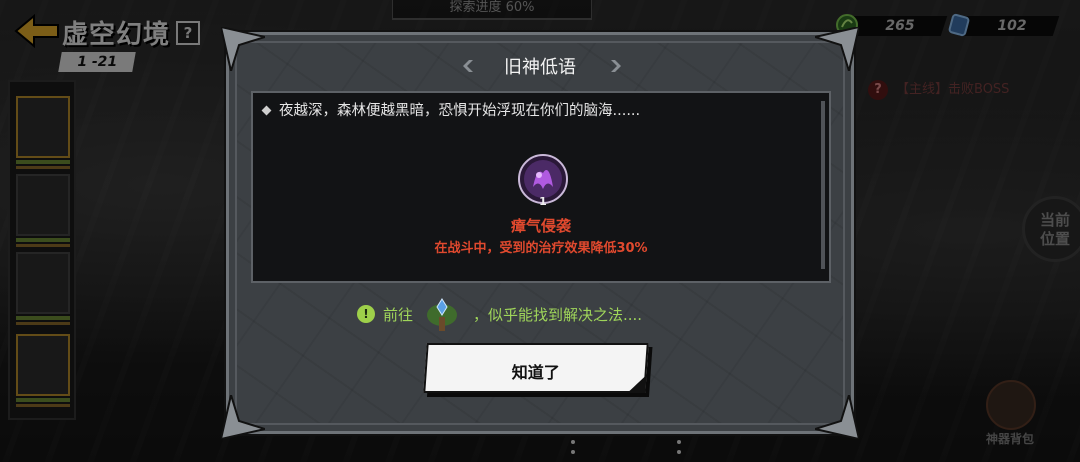  Describe the element at coordinates (616, 66) in the screenshot. I see `title-right-deco-icon` at that location.